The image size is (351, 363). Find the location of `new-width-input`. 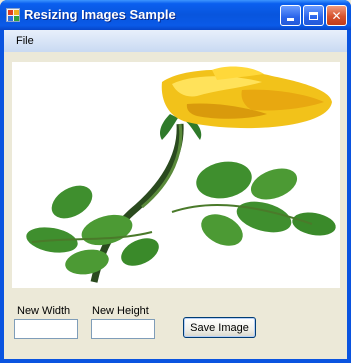

new-width-input is located at coordinates (46, 329).